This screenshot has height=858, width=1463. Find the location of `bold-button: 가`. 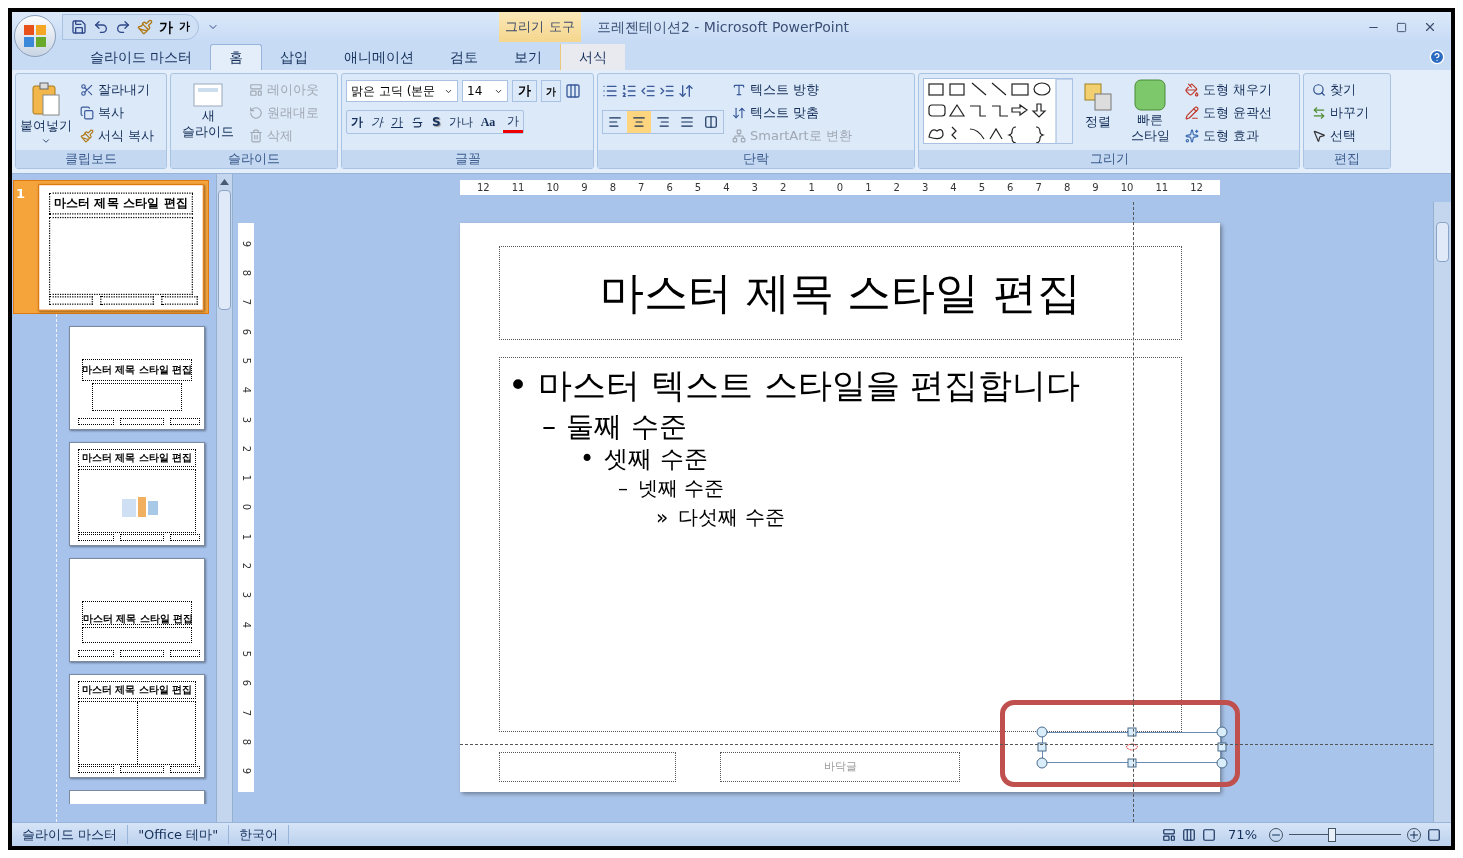

bold-button: 가 is located at coordinates (357, 122).